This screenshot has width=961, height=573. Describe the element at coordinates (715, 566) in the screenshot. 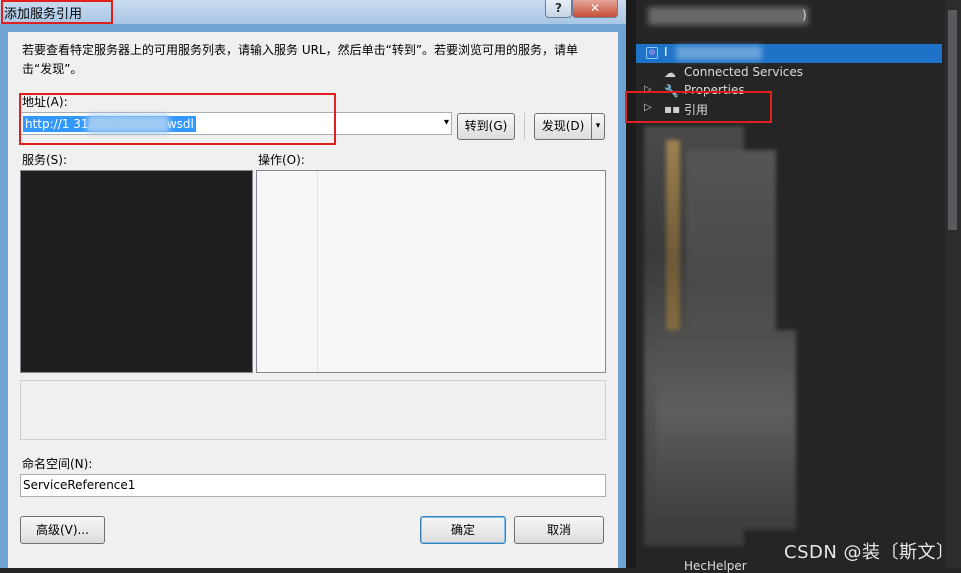

I see `tree-item-bottom-label: HecHelper` at that location.